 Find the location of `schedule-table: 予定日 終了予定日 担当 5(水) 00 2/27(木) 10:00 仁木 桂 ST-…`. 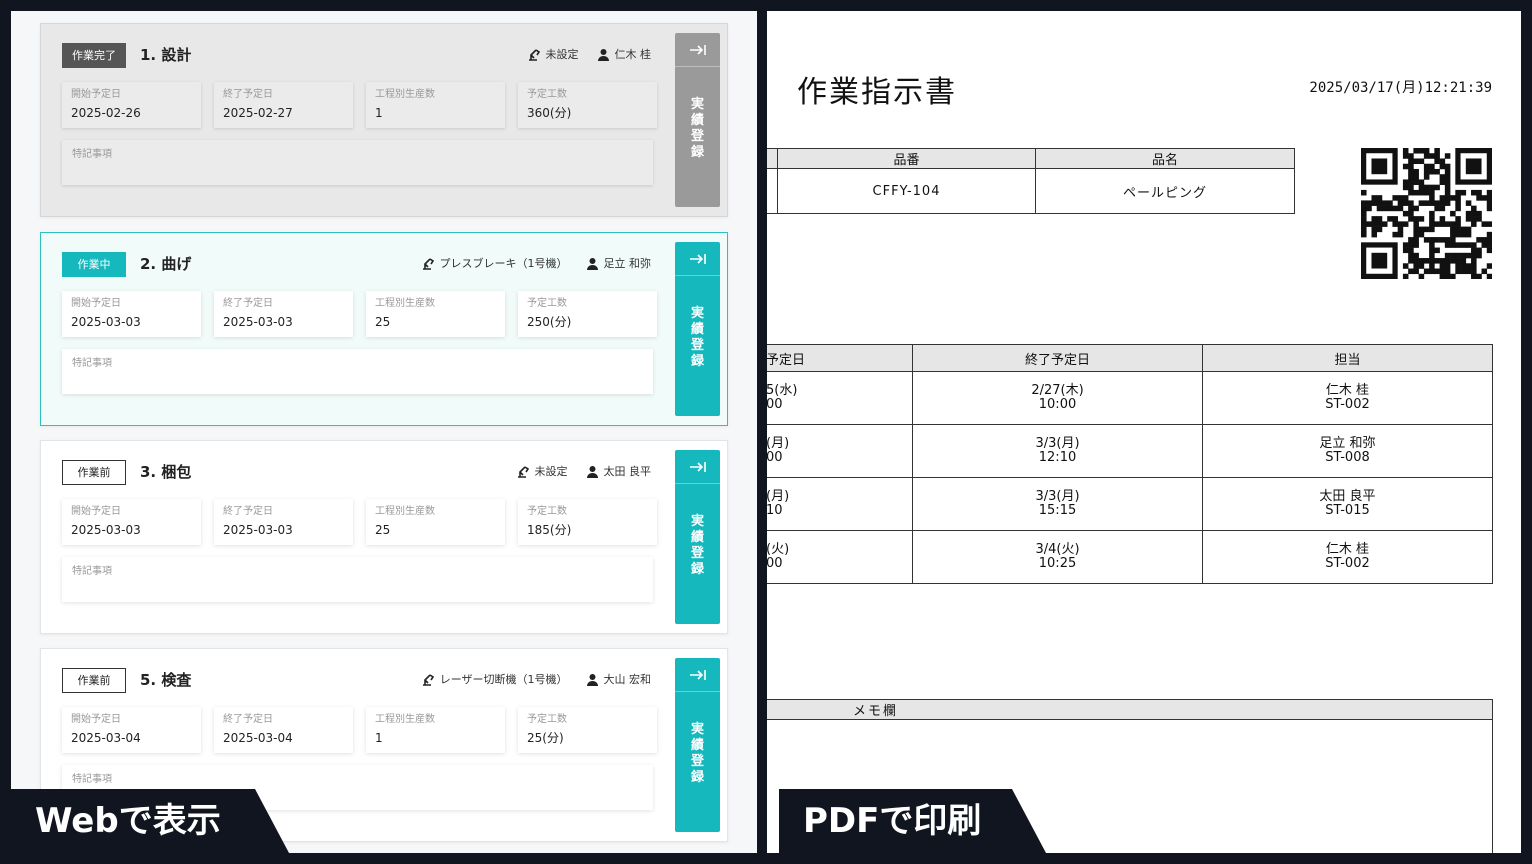

schedule-table: 予定日 終了予定日 担当 5(水) 00 2/27(木) 10:00 仁木 桂 ST-… is located at coordinates (1130, 464).